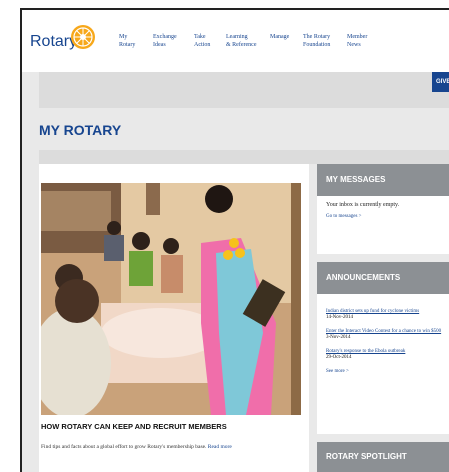 The width and height of the screenshot is (449, 472). What do you see at coordinates (357, 37) in the screenshot?
I see `nav-label: Member` at bounding box center [357, 37].